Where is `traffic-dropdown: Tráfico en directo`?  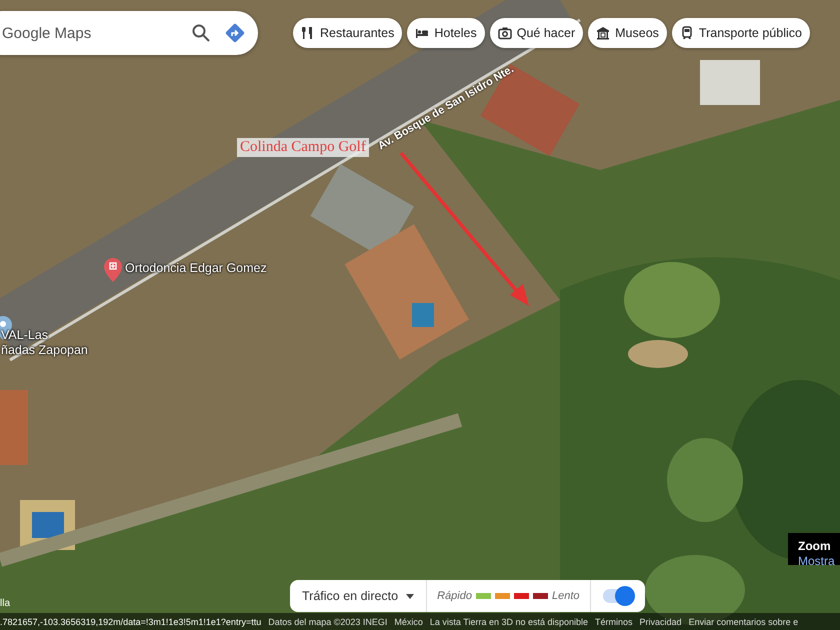
traffic-dropdown: Tráfico en directo is located at coordinates (359, 596).